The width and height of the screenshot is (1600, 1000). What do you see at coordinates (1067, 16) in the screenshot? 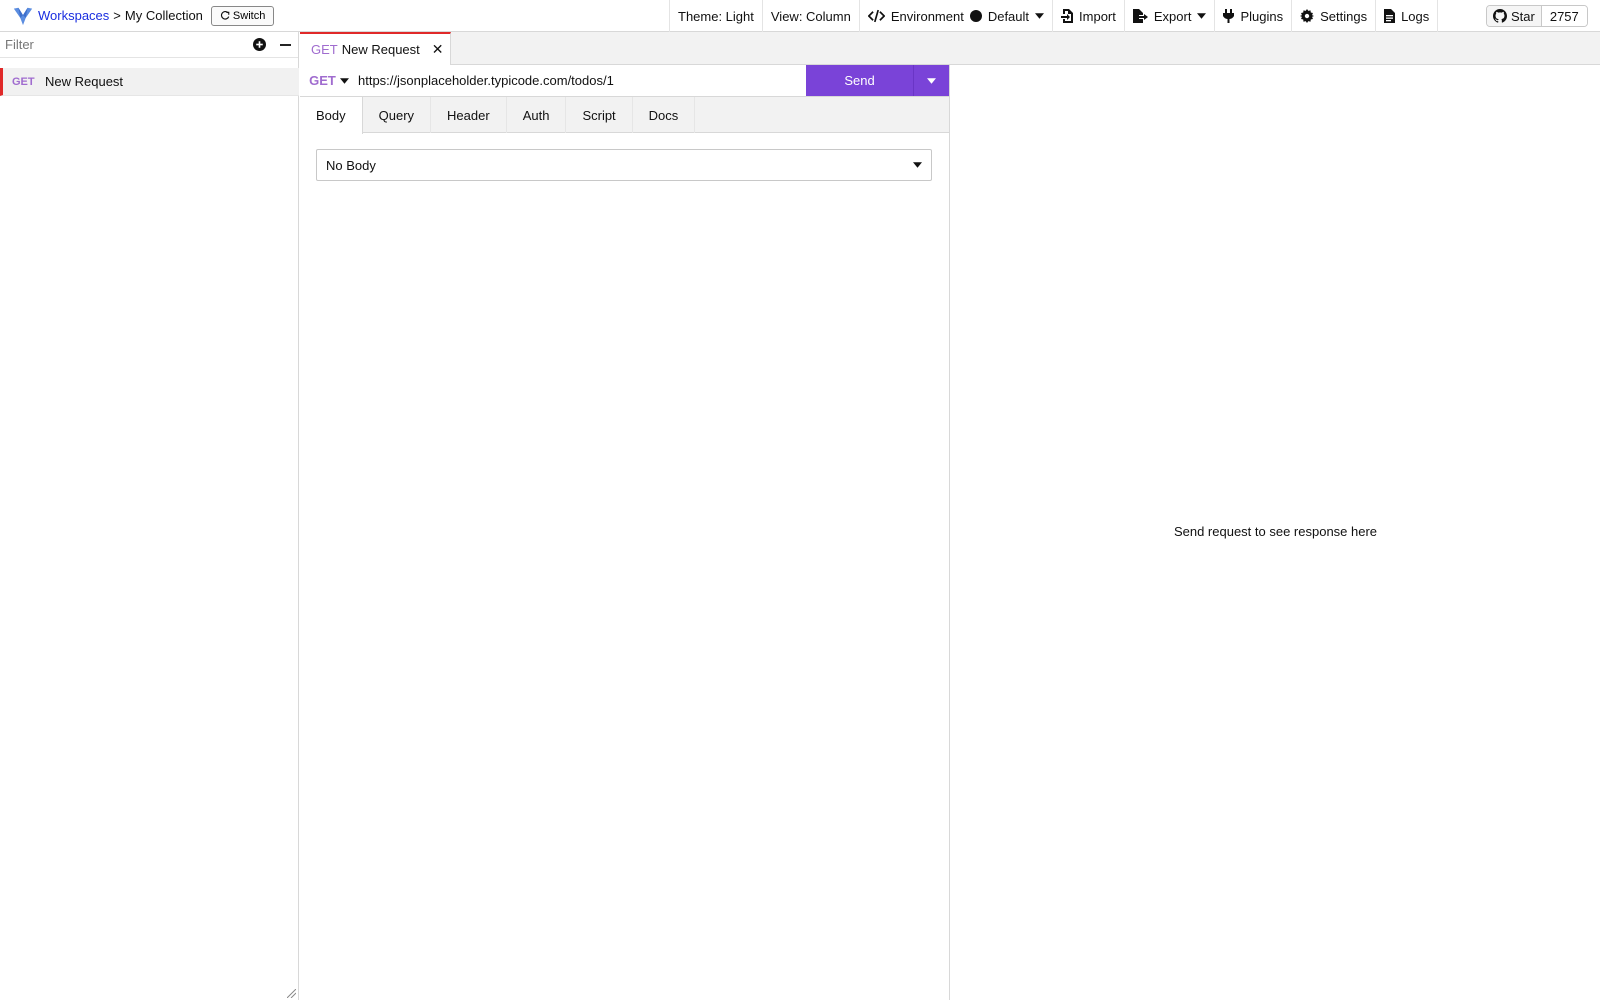
I see `file-import-icon` at bounding box center [1067, 16].